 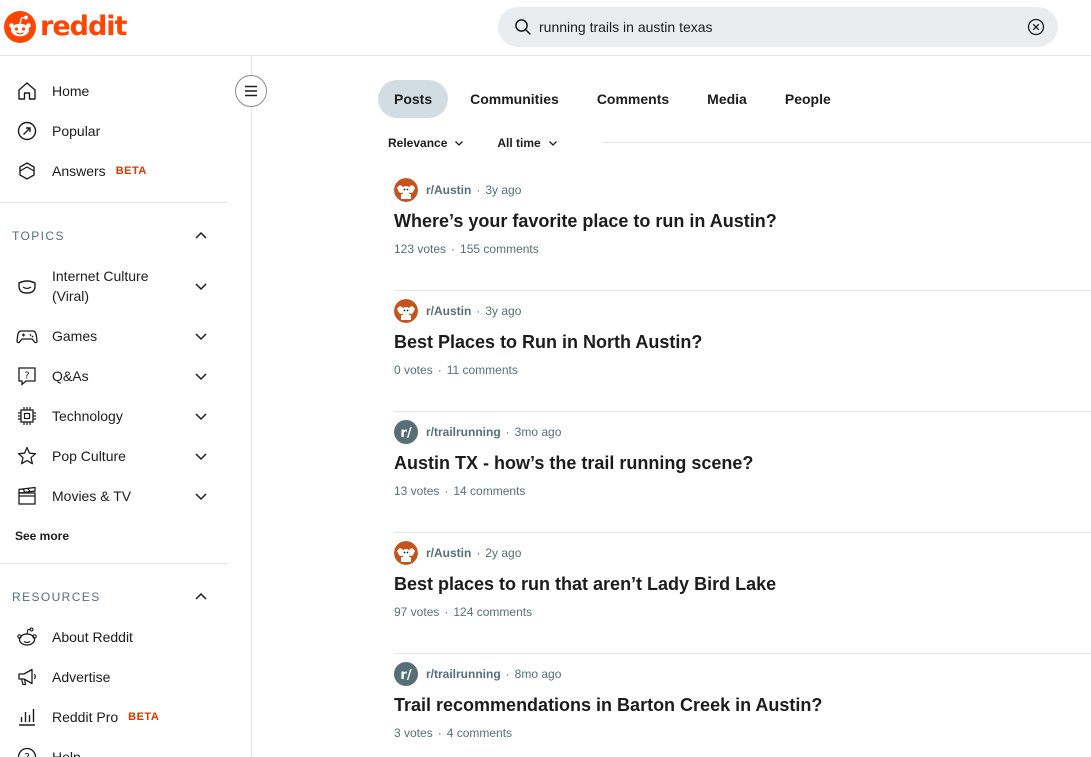 What do you see at coordinates (121, 677) in the screenshot?
I see `sidebar-item-advertise: Advertise` at bounding box center [121, 677].